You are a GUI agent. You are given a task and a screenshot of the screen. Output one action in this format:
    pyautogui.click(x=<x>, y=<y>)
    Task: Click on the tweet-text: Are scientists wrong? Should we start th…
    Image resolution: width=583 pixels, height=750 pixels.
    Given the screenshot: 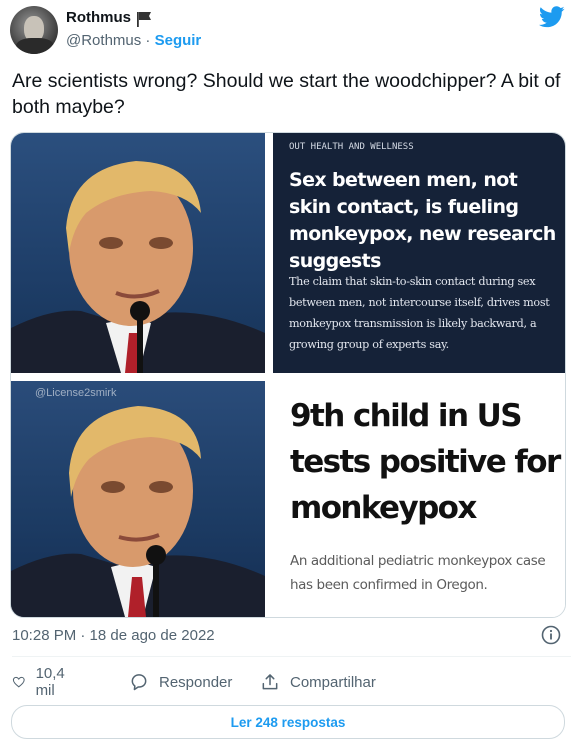 What is the action you would take?
    pyautogui.click(x=286, y=94)
    